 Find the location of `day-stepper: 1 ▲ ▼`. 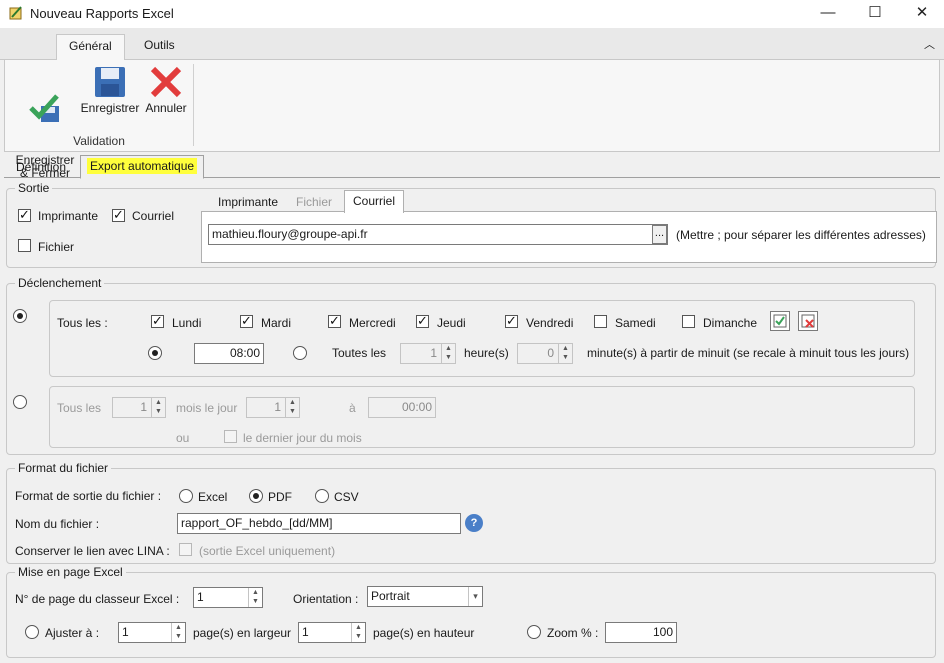

day-stepper: 1 ▲ ▼ is located at coordinates (273, 407).